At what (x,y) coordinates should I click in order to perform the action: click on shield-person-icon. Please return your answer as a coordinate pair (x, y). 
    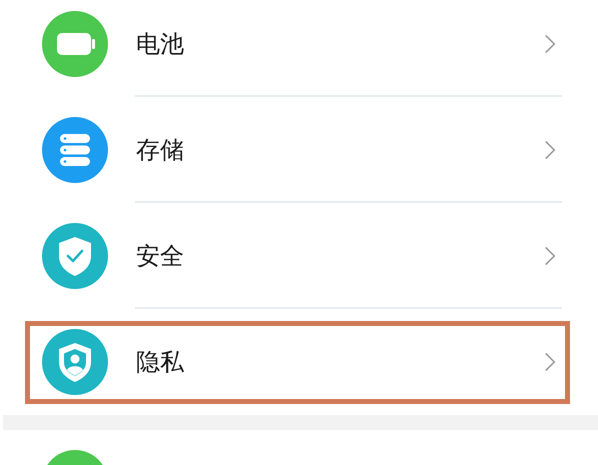
    Looking at the image, I should click on (75, 362).